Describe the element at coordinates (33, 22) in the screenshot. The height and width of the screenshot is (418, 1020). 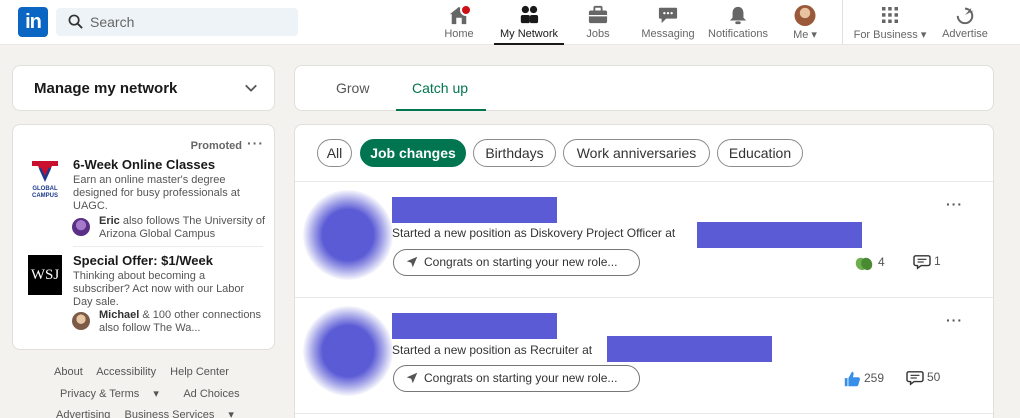
I see `linkedin-logo: in` at that location.